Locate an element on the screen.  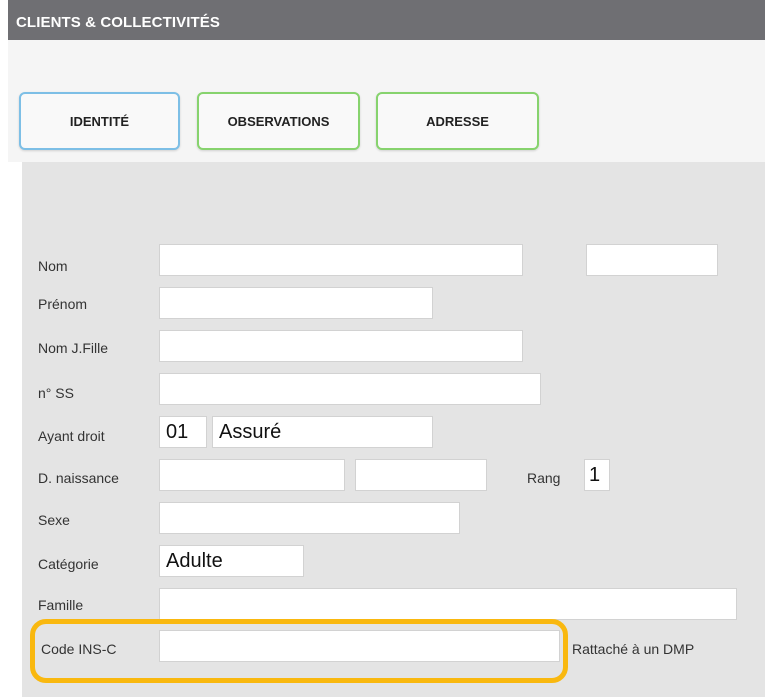
sexe-label: Sexe is located at coordinates (54, 520).